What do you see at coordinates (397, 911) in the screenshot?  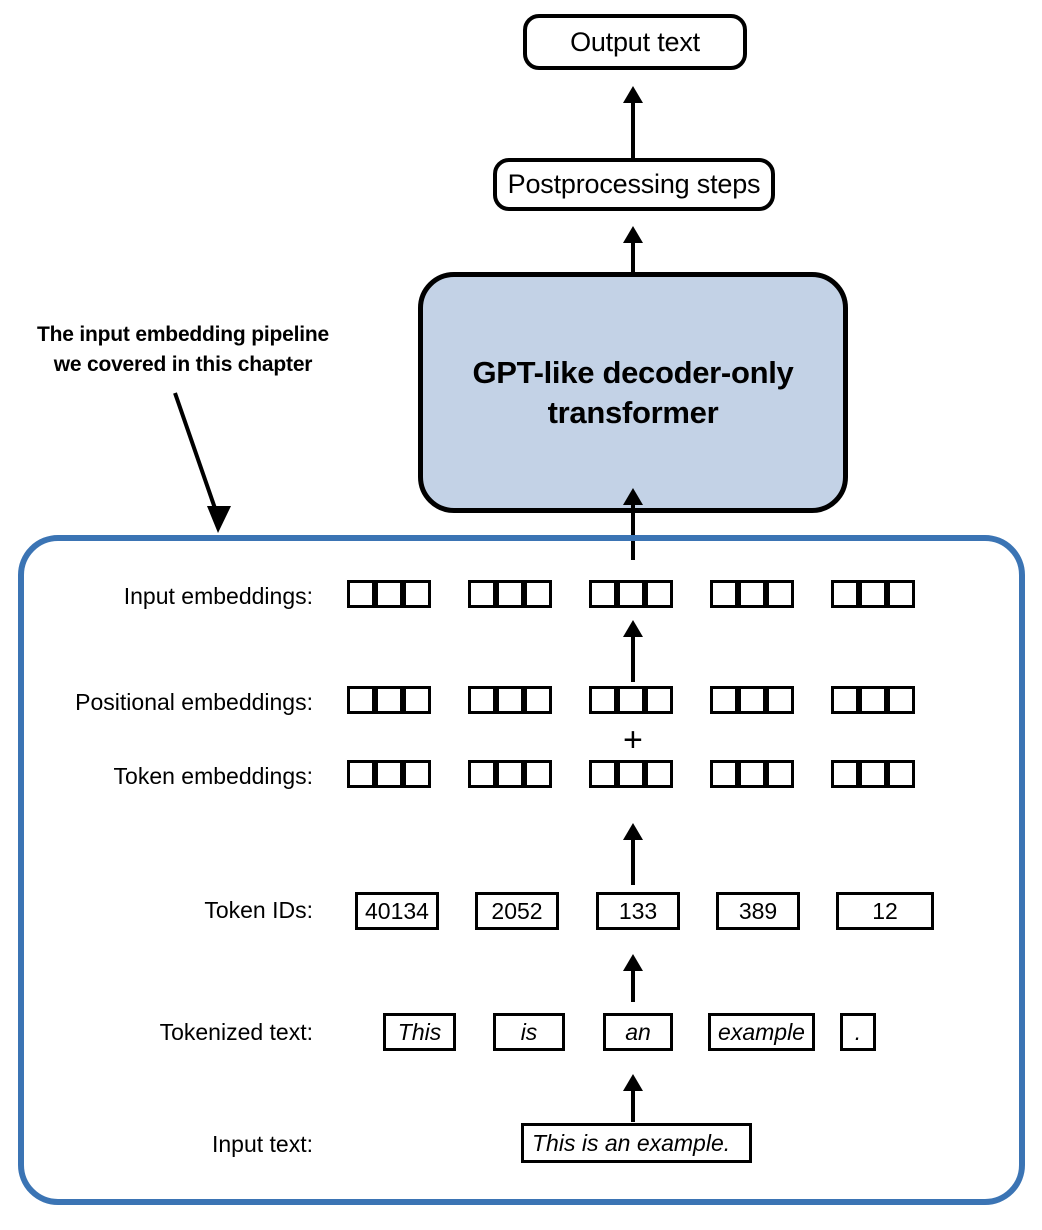 I see `token-id-box: 40134` at bounding box center [397, 911].